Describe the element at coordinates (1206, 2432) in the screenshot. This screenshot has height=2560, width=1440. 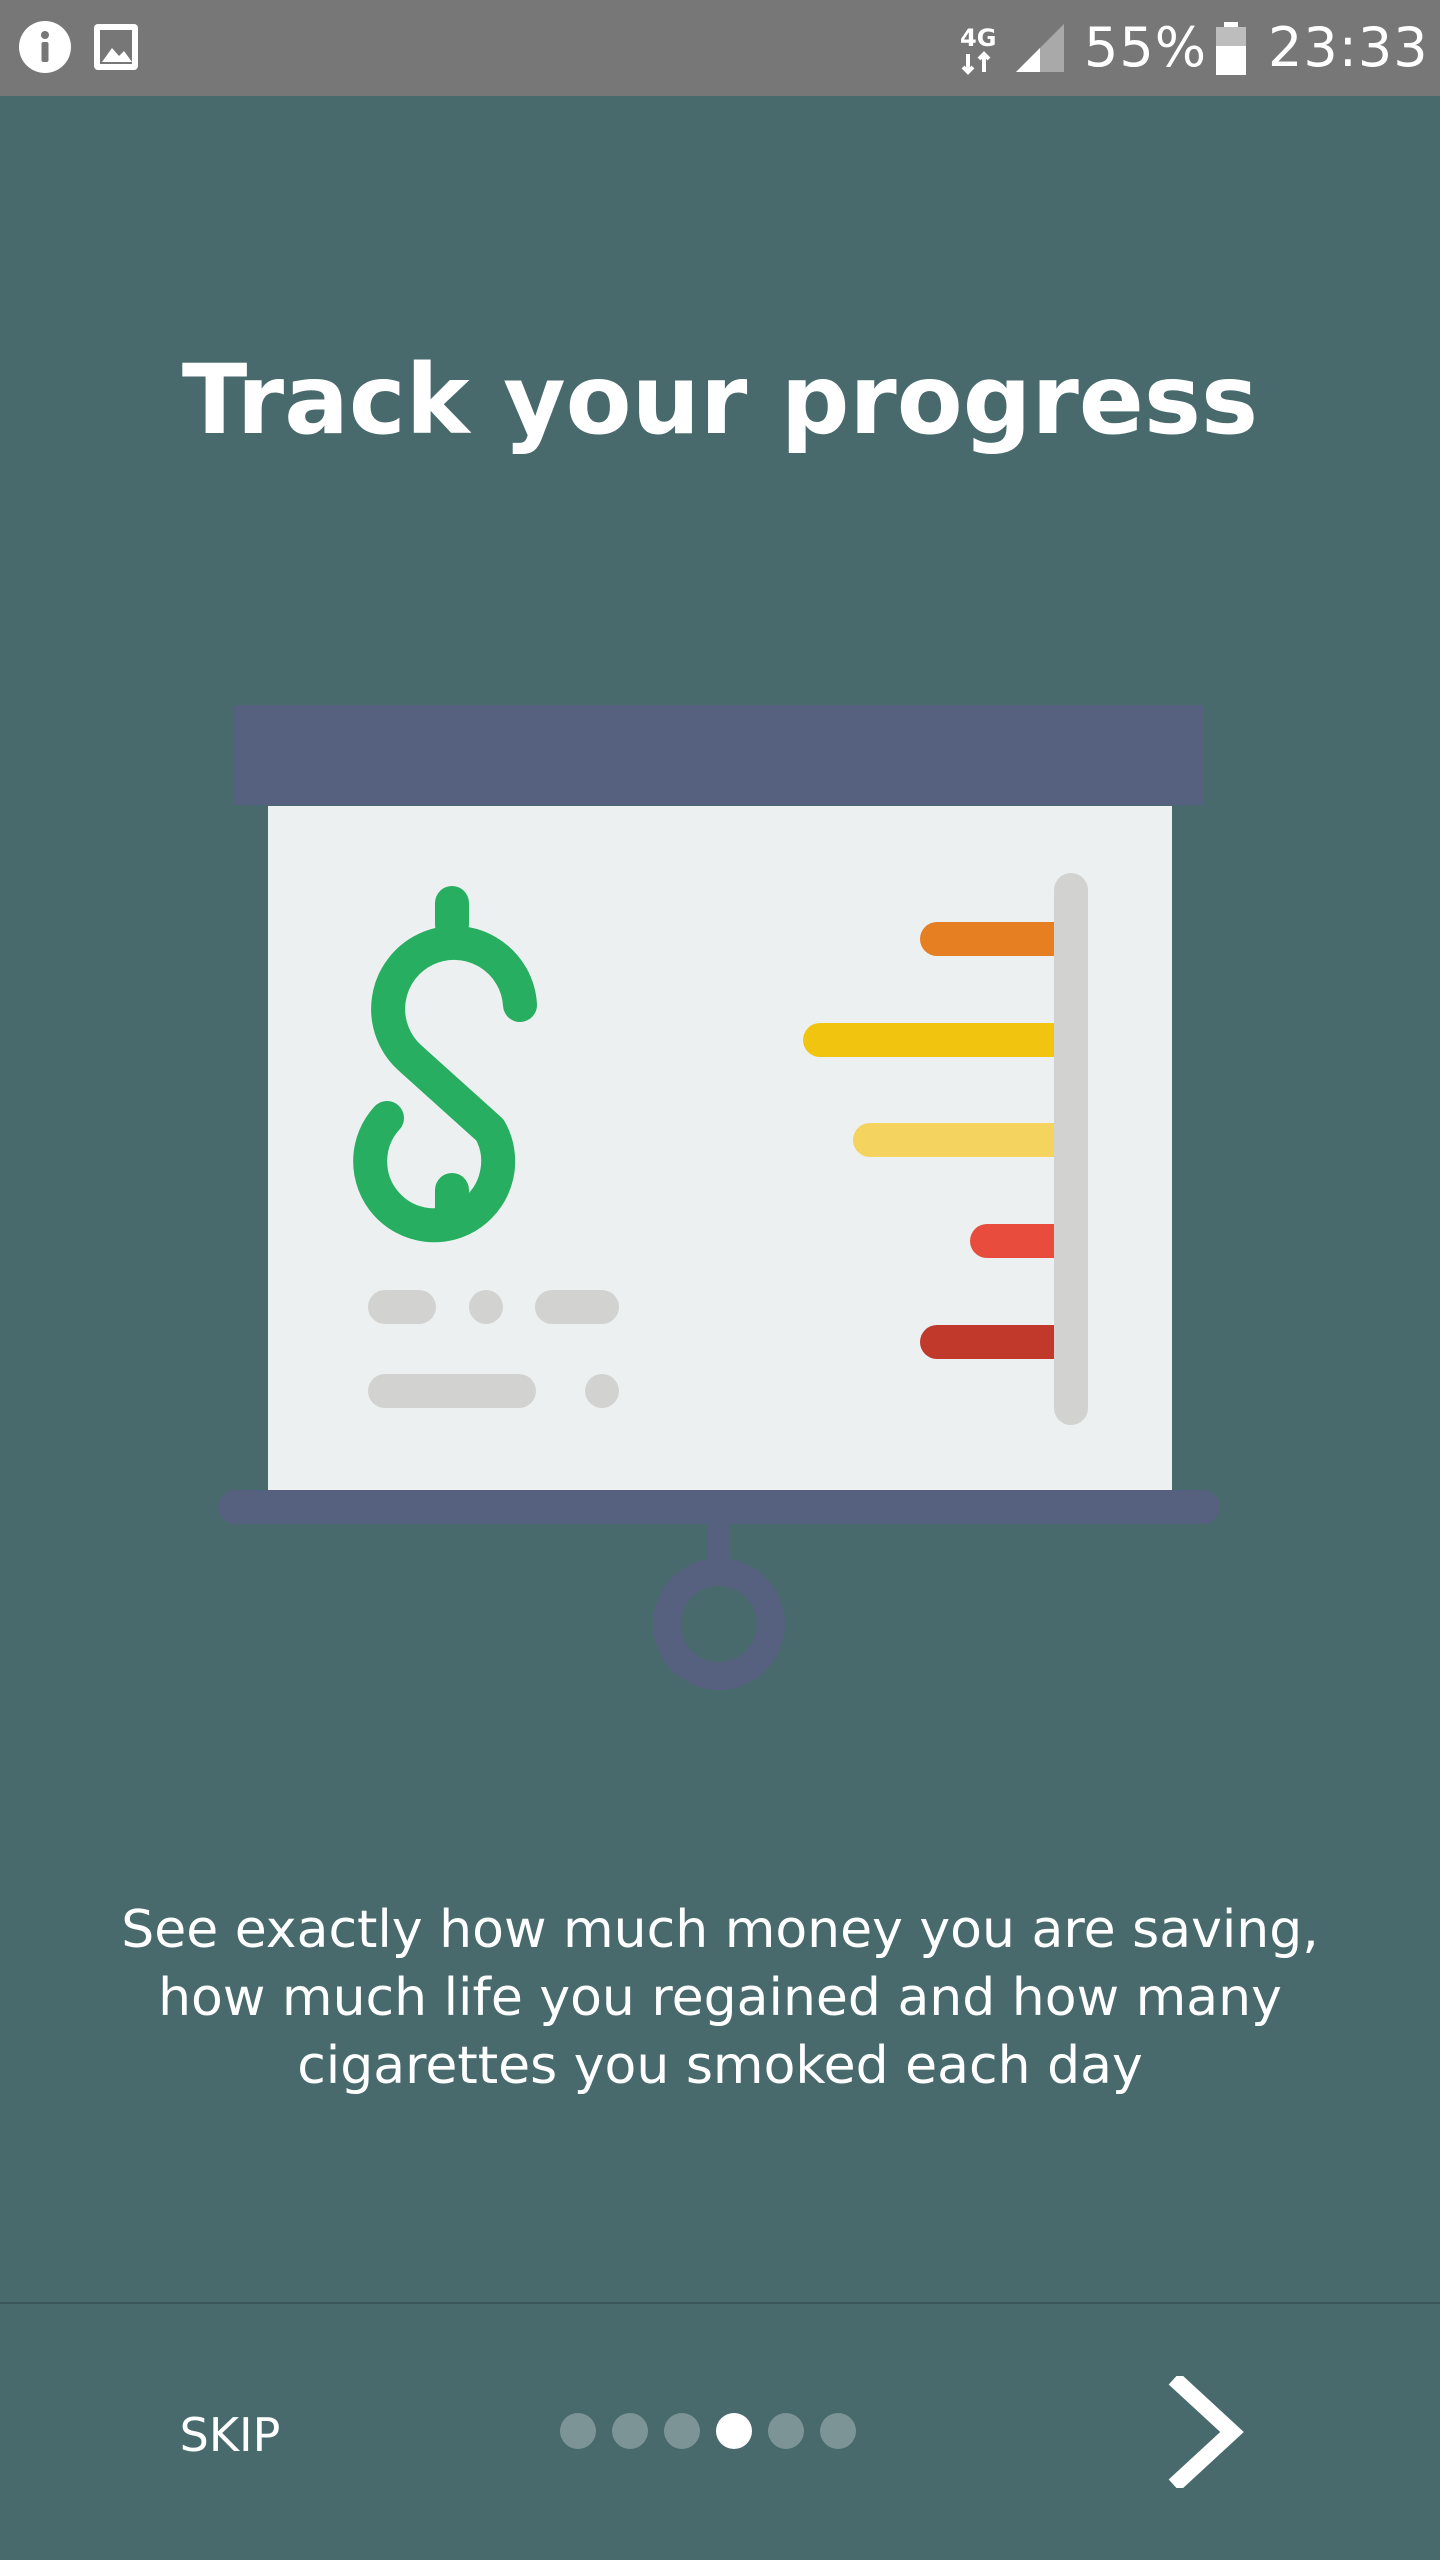
I see `chevron-right-icon` at that location.